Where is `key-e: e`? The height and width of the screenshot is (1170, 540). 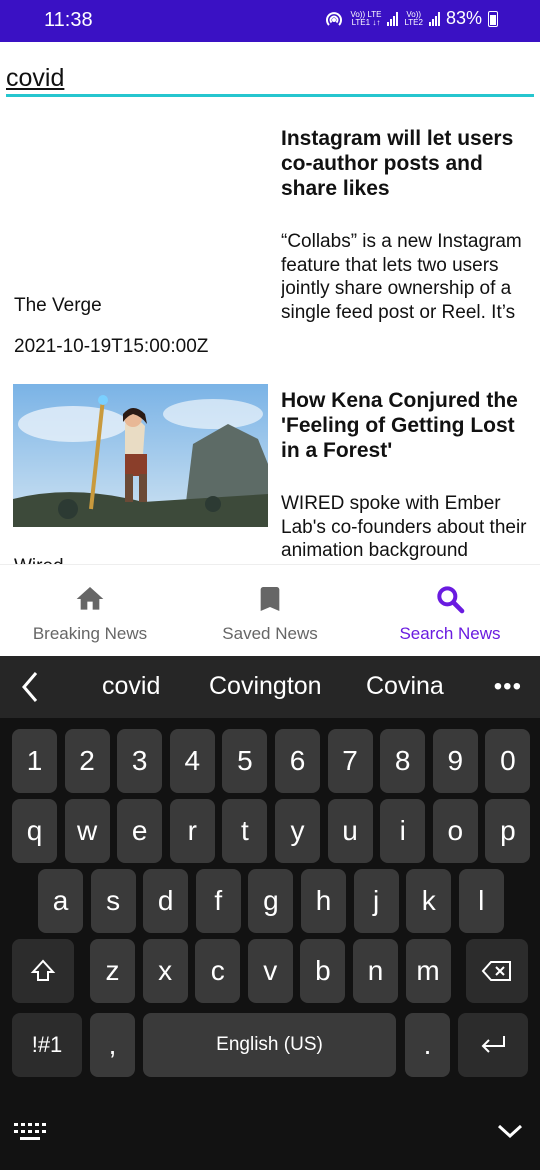
key-e: e is located at coordinates (140, 831).